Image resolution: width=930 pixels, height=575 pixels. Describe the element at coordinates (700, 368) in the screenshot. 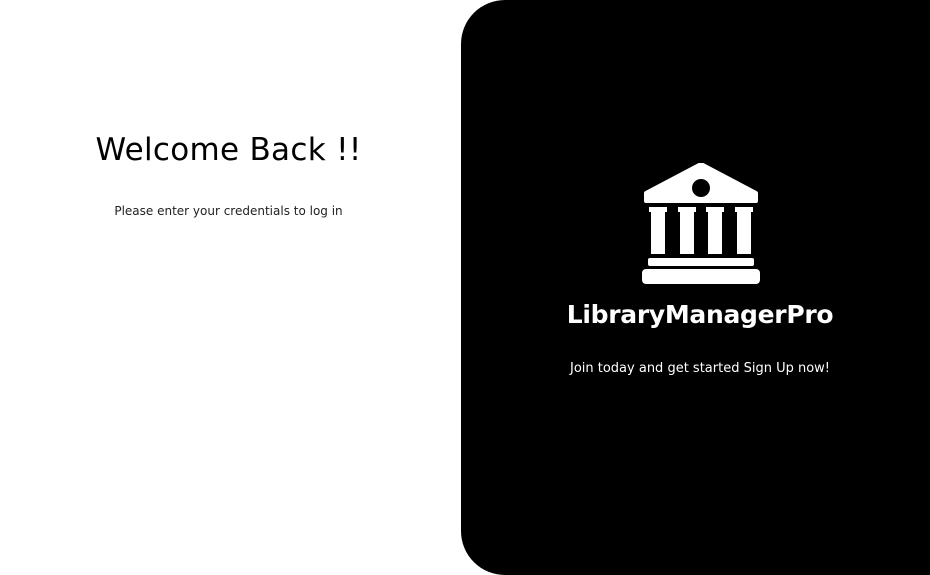

I see `signup-tagline: Join today and get started Sign Up now!` at that location.